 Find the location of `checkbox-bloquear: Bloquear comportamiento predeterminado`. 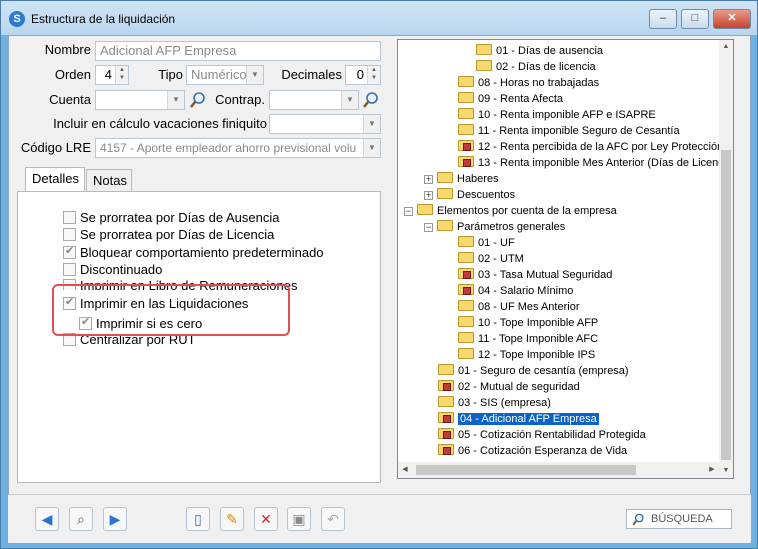

checkbox-bloquear: Bloquear comportamiento predeterminado is located at coordinates (193, 252).